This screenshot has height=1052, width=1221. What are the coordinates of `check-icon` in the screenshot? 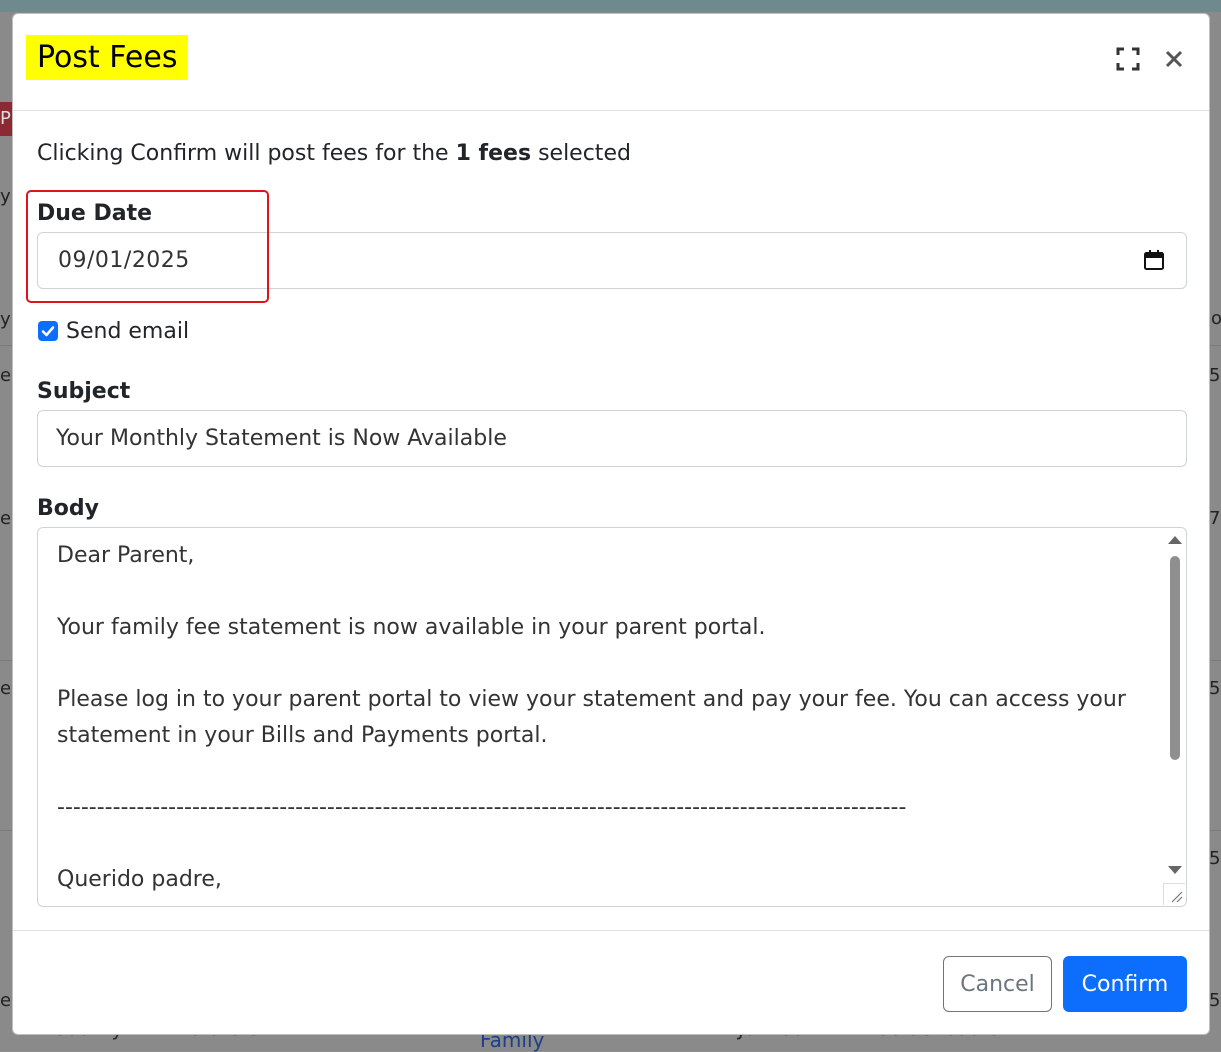 It's located at (48, 331).